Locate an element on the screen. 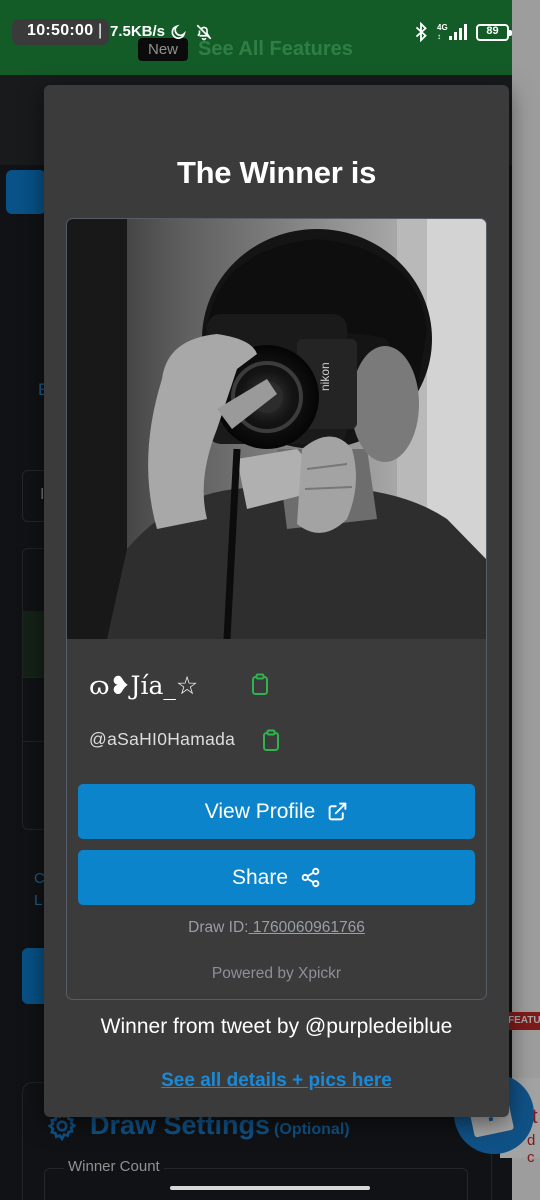 The image size is (540, 1200). battery-icon: 89 is located at coordinates (494, 32).